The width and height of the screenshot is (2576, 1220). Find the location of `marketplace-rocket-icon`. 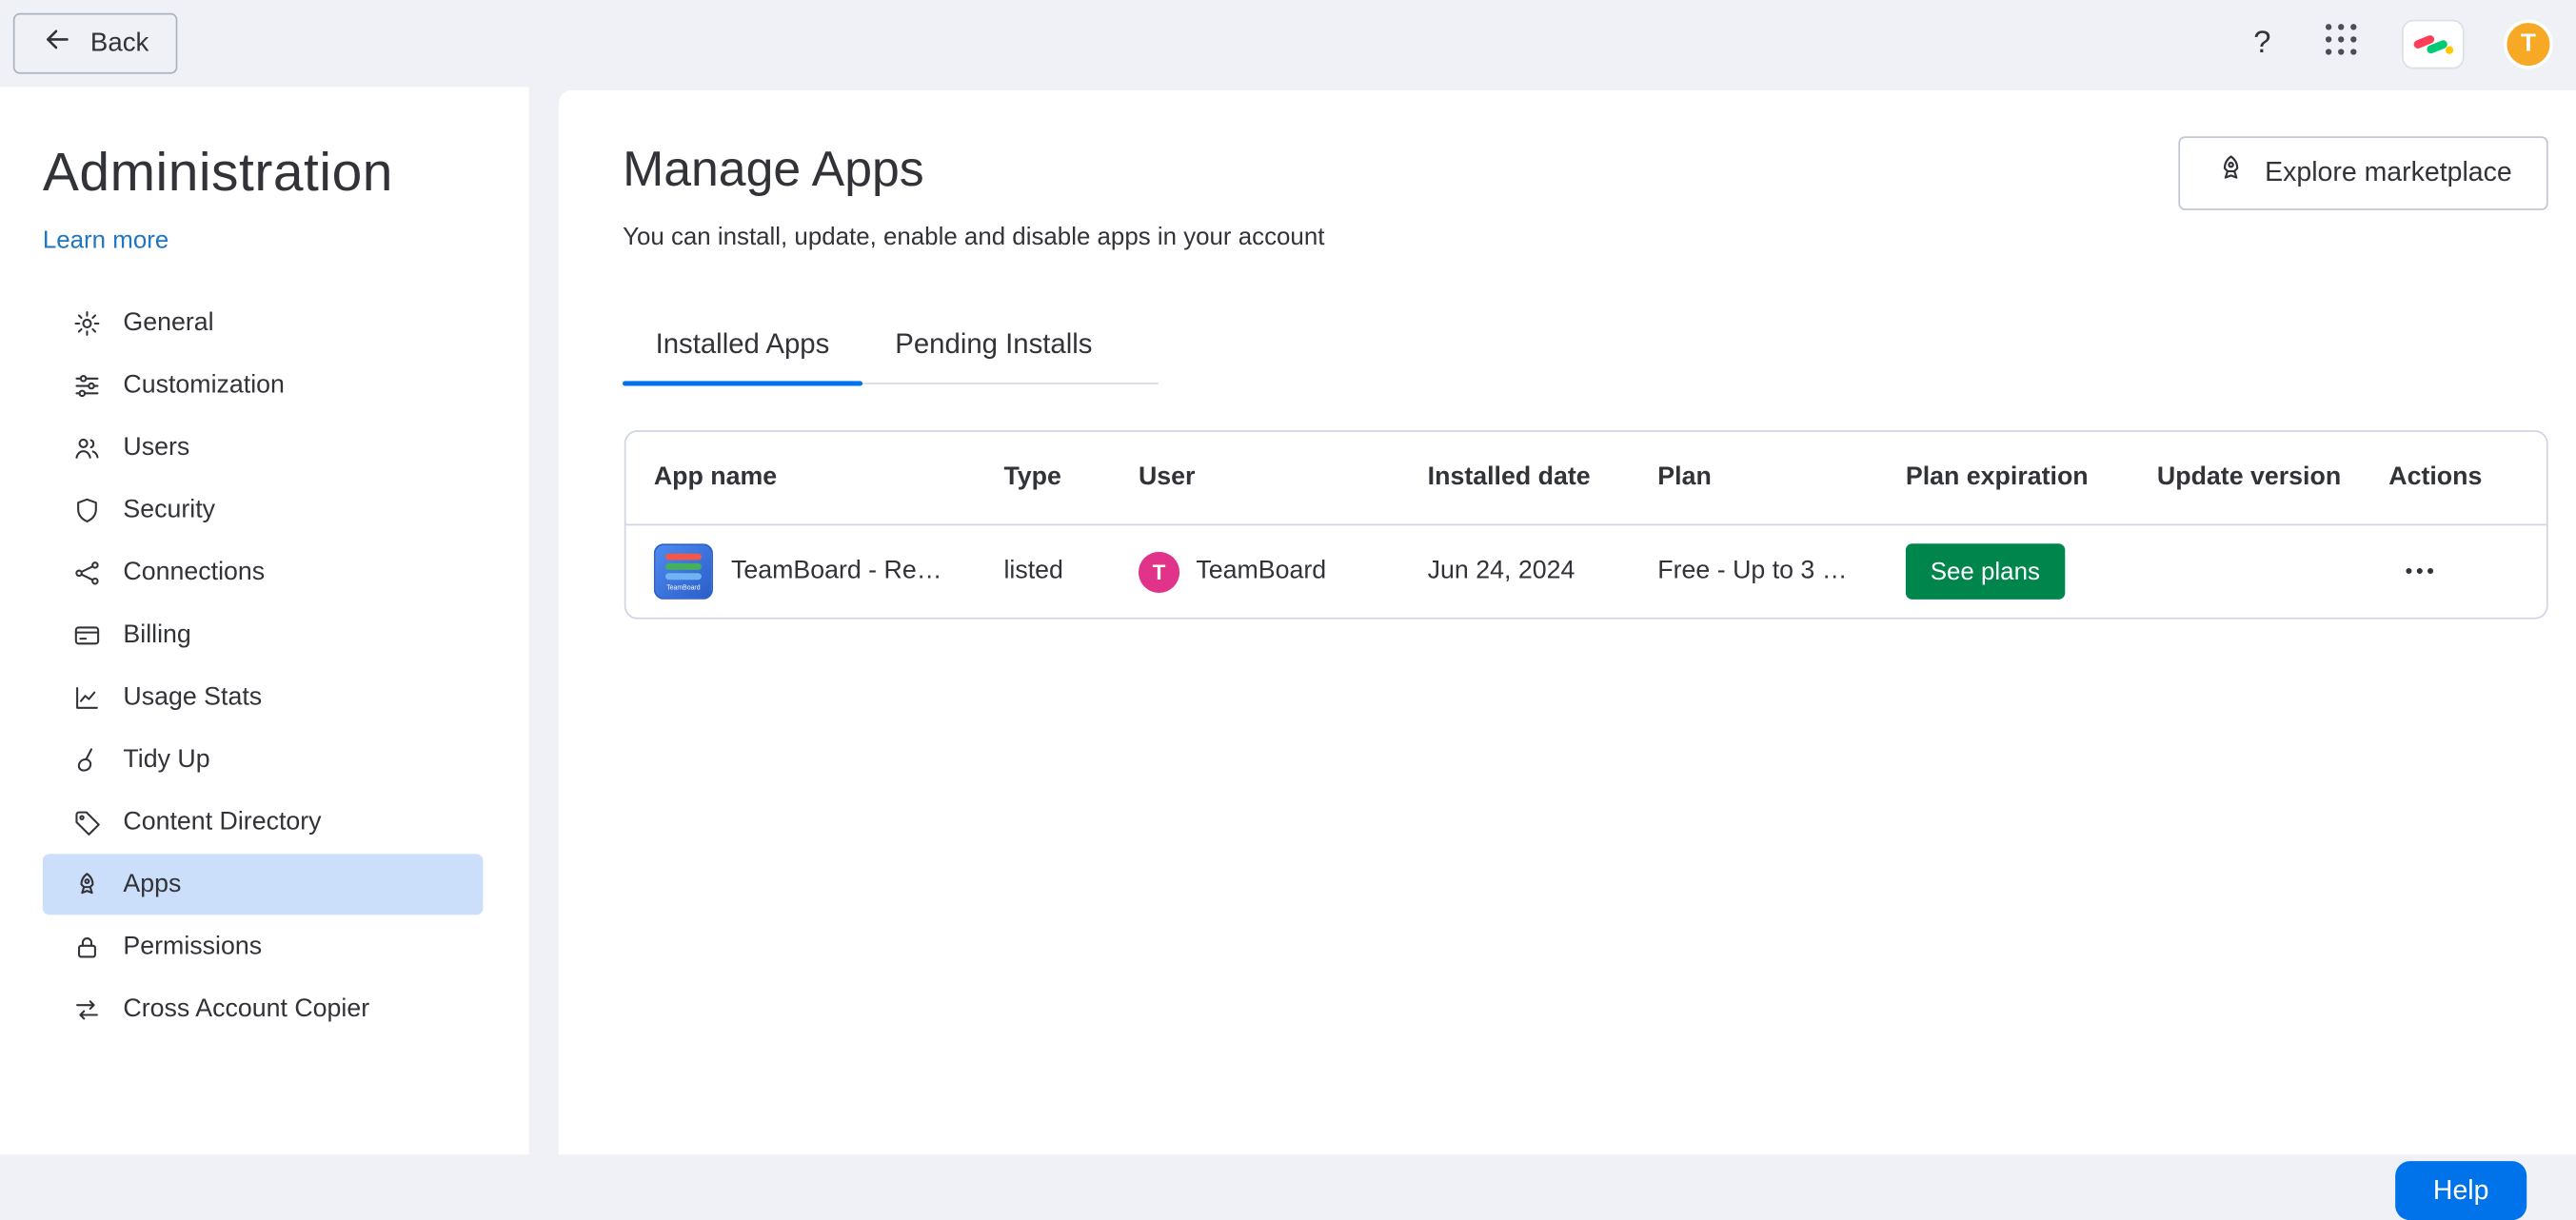

marketplace-rocket-icon is located at coordinates (2231, 172).